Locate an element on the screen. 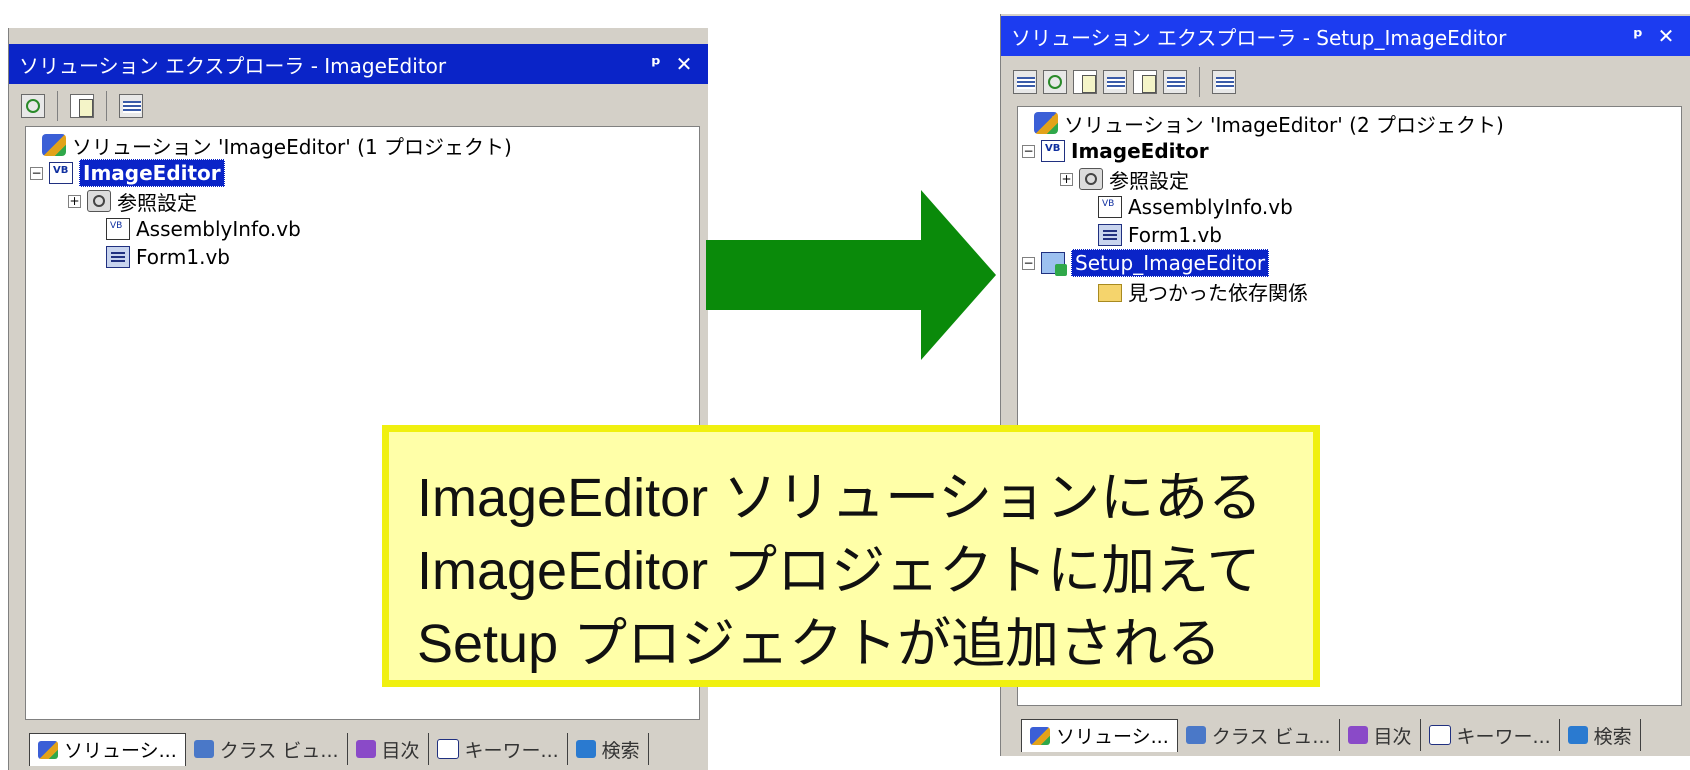 This screenshot has width=1690, height=770. refresh-icon is located at coordinates (33, 106).